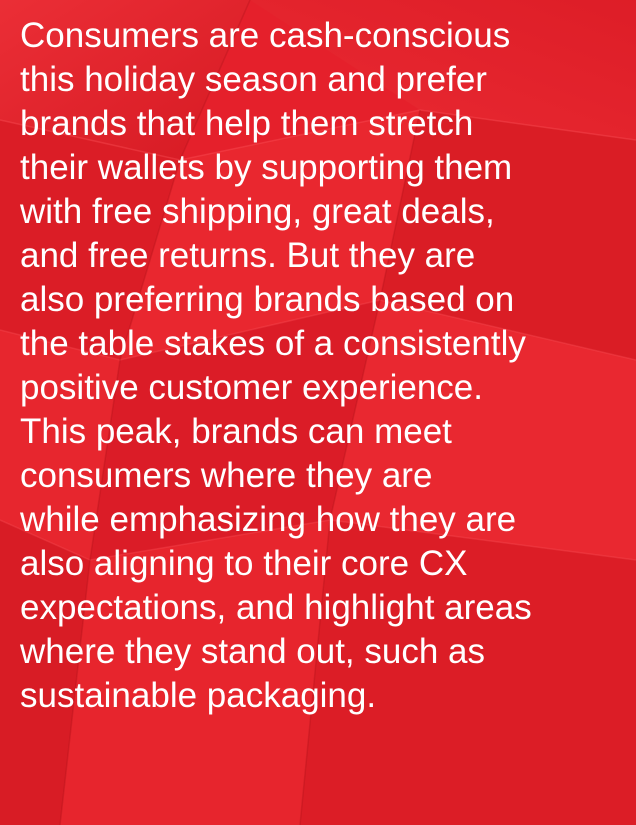 The image size is (636, 825). Describe the element at coordinates (268, 519) in the screenshot. I see `paragraph-line: while emphasizing how they are` at that location.